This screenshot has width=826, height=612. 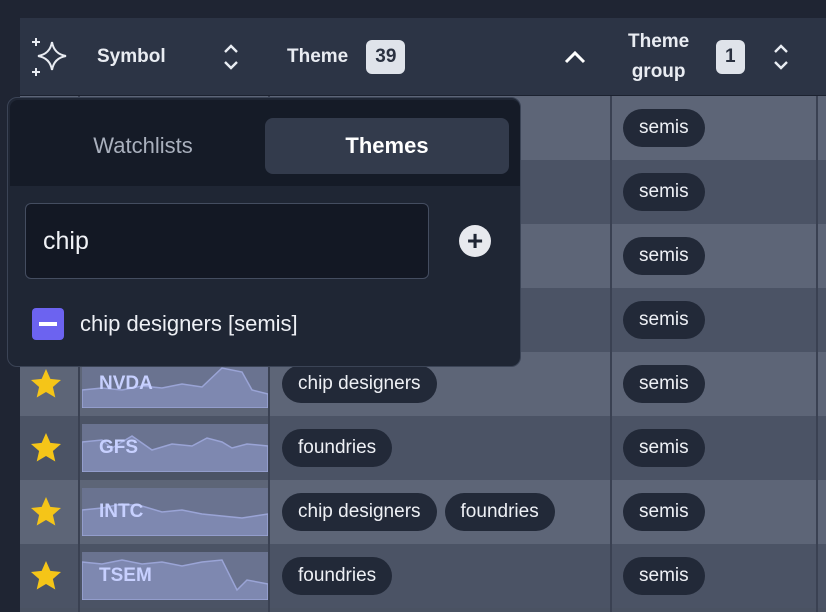 What do you see at coordinates (386, 57) in the screenshot?
I see `count-badge: 39` at bounding box center [386, 57].